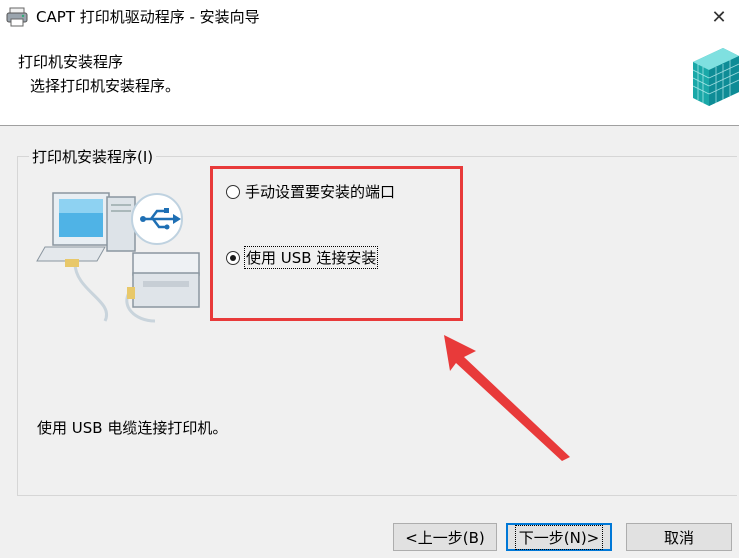  I want to click on printer-app-icon, so click(17, 17).